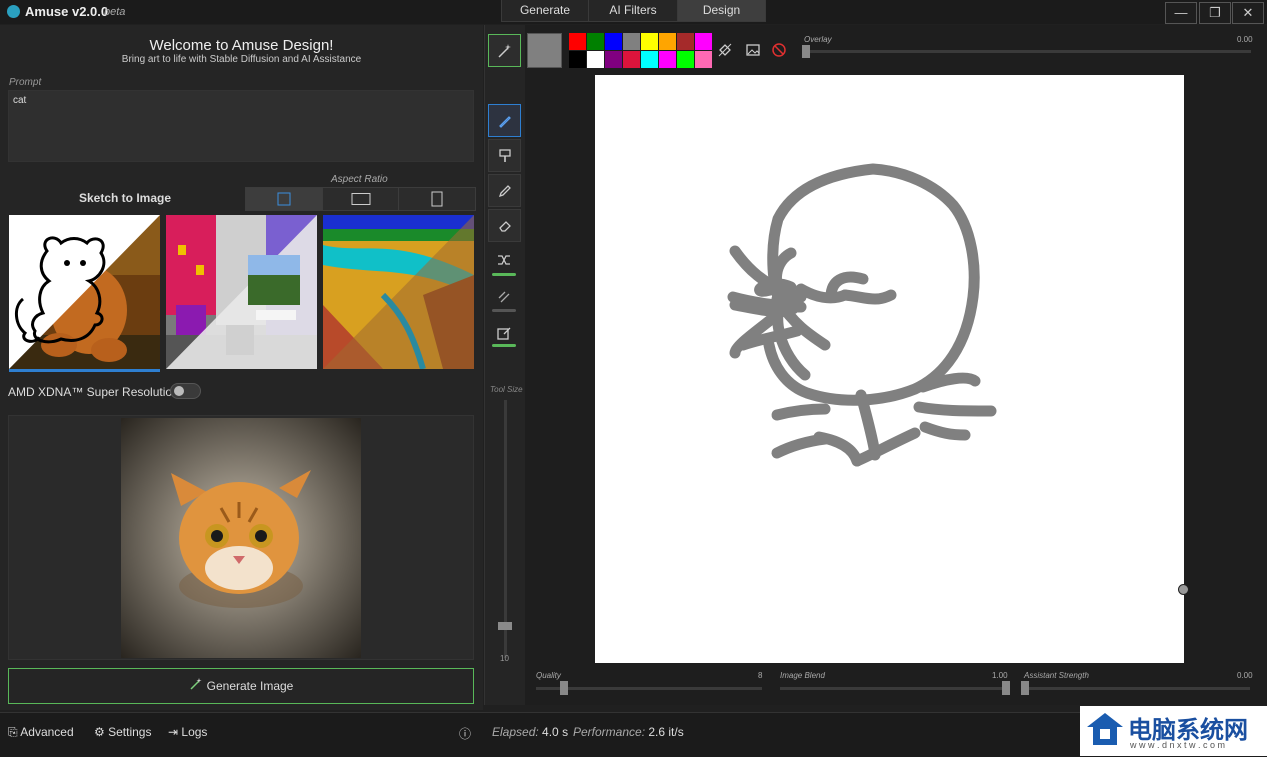 The height and width of the screenshot is (757, 1267). What do you see at coordinates (555, 732) in the screenshot?
I see `elapsed-value: 4.0 s` at bounding box center [555, 732].